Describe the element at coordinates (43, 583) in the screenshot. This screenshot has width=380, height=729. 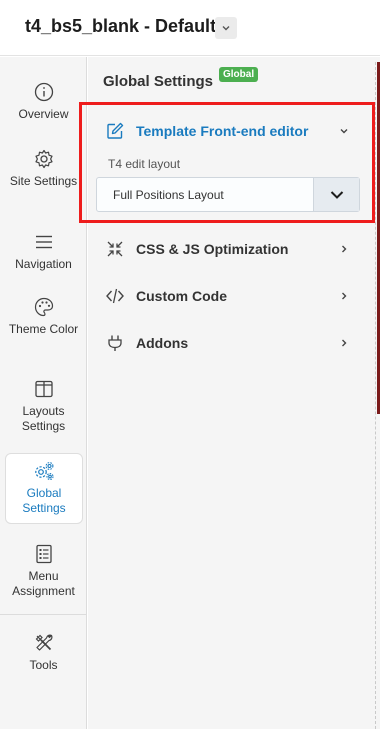
I see `sidebar-item-label: Menu Assignment` at that location.